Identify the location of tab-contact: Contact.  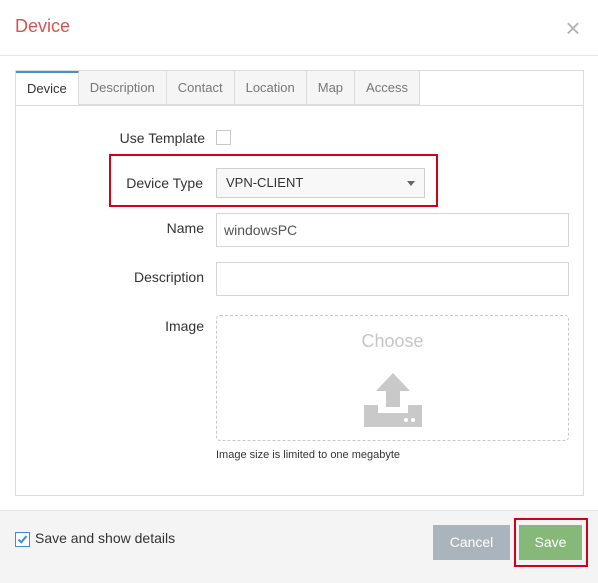
(200, 88).